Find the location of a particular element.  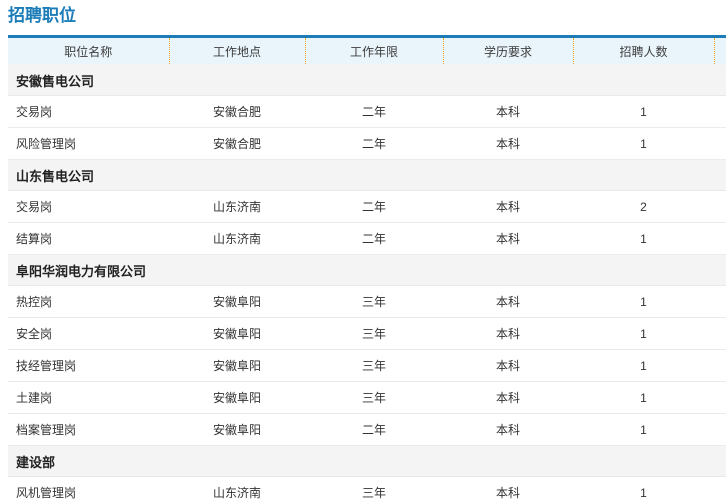

cell-position: 结算岗 is located at coordinates (88, 238).